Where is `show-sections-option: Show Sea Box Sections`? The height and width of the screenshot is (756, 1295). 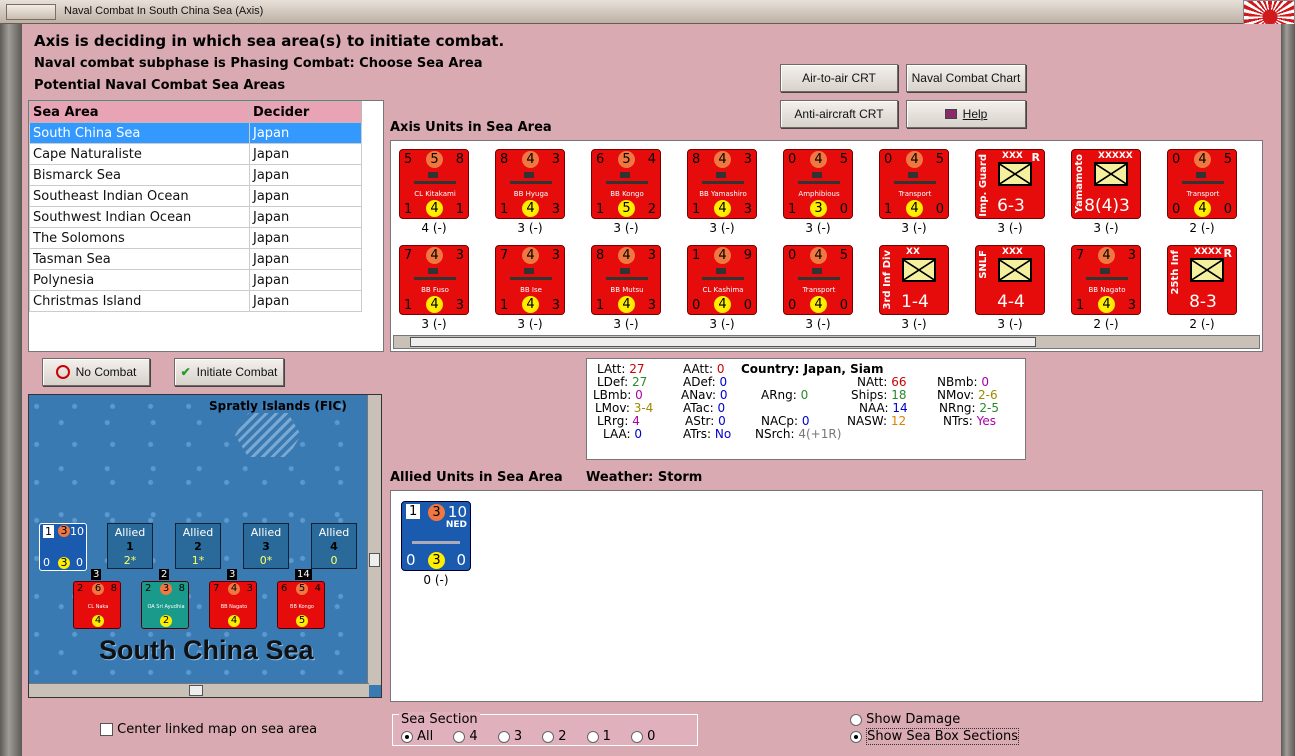 show-sections-option: Show Sea Box Sections is located at coordinates (935, 736).